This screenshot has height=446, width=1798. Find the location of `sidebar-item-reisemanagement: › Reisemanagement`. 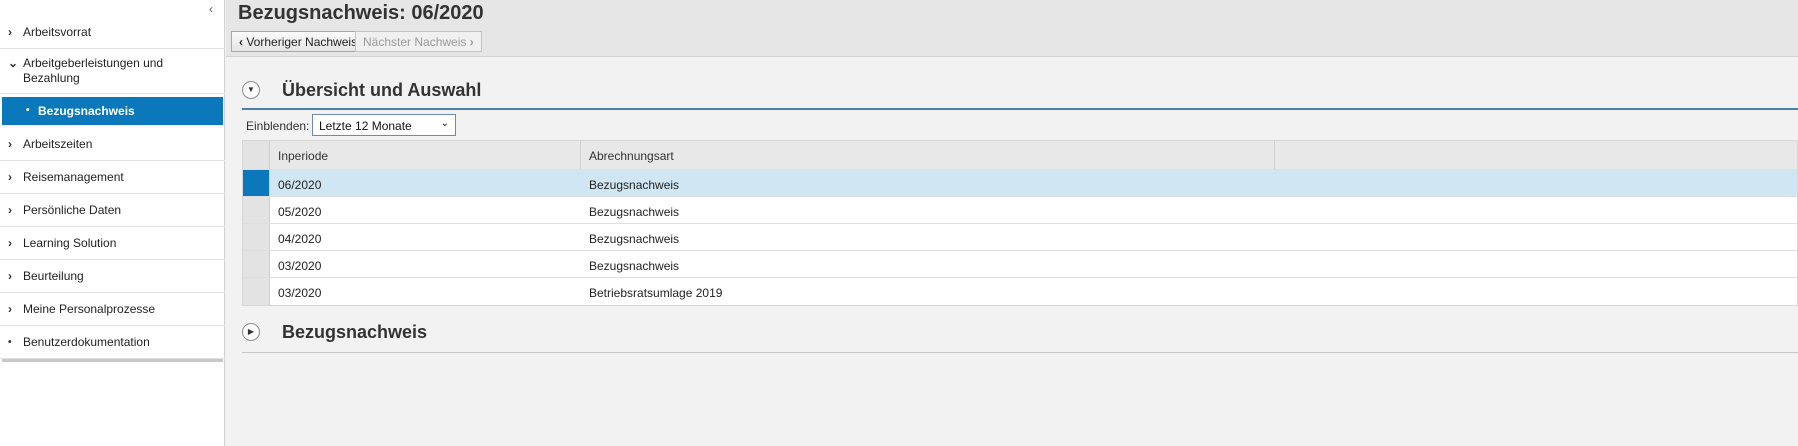

sidebar-item-reisemanagement: › Reisemanagement is located at coordinates (112, 177).